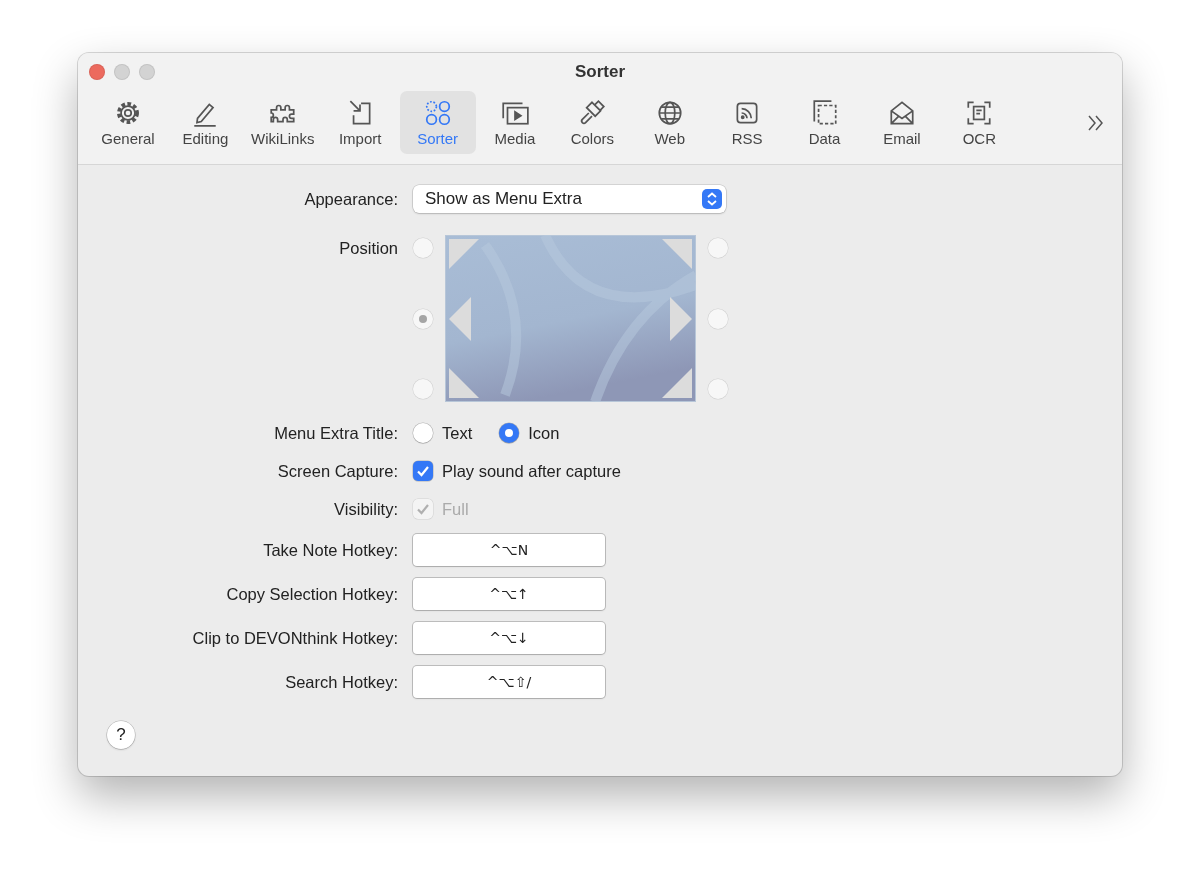  What do you see at coordinates (360, 122) in the screenshot?
I see `toolbar-tab: Import` at bounding box center [360, 122].